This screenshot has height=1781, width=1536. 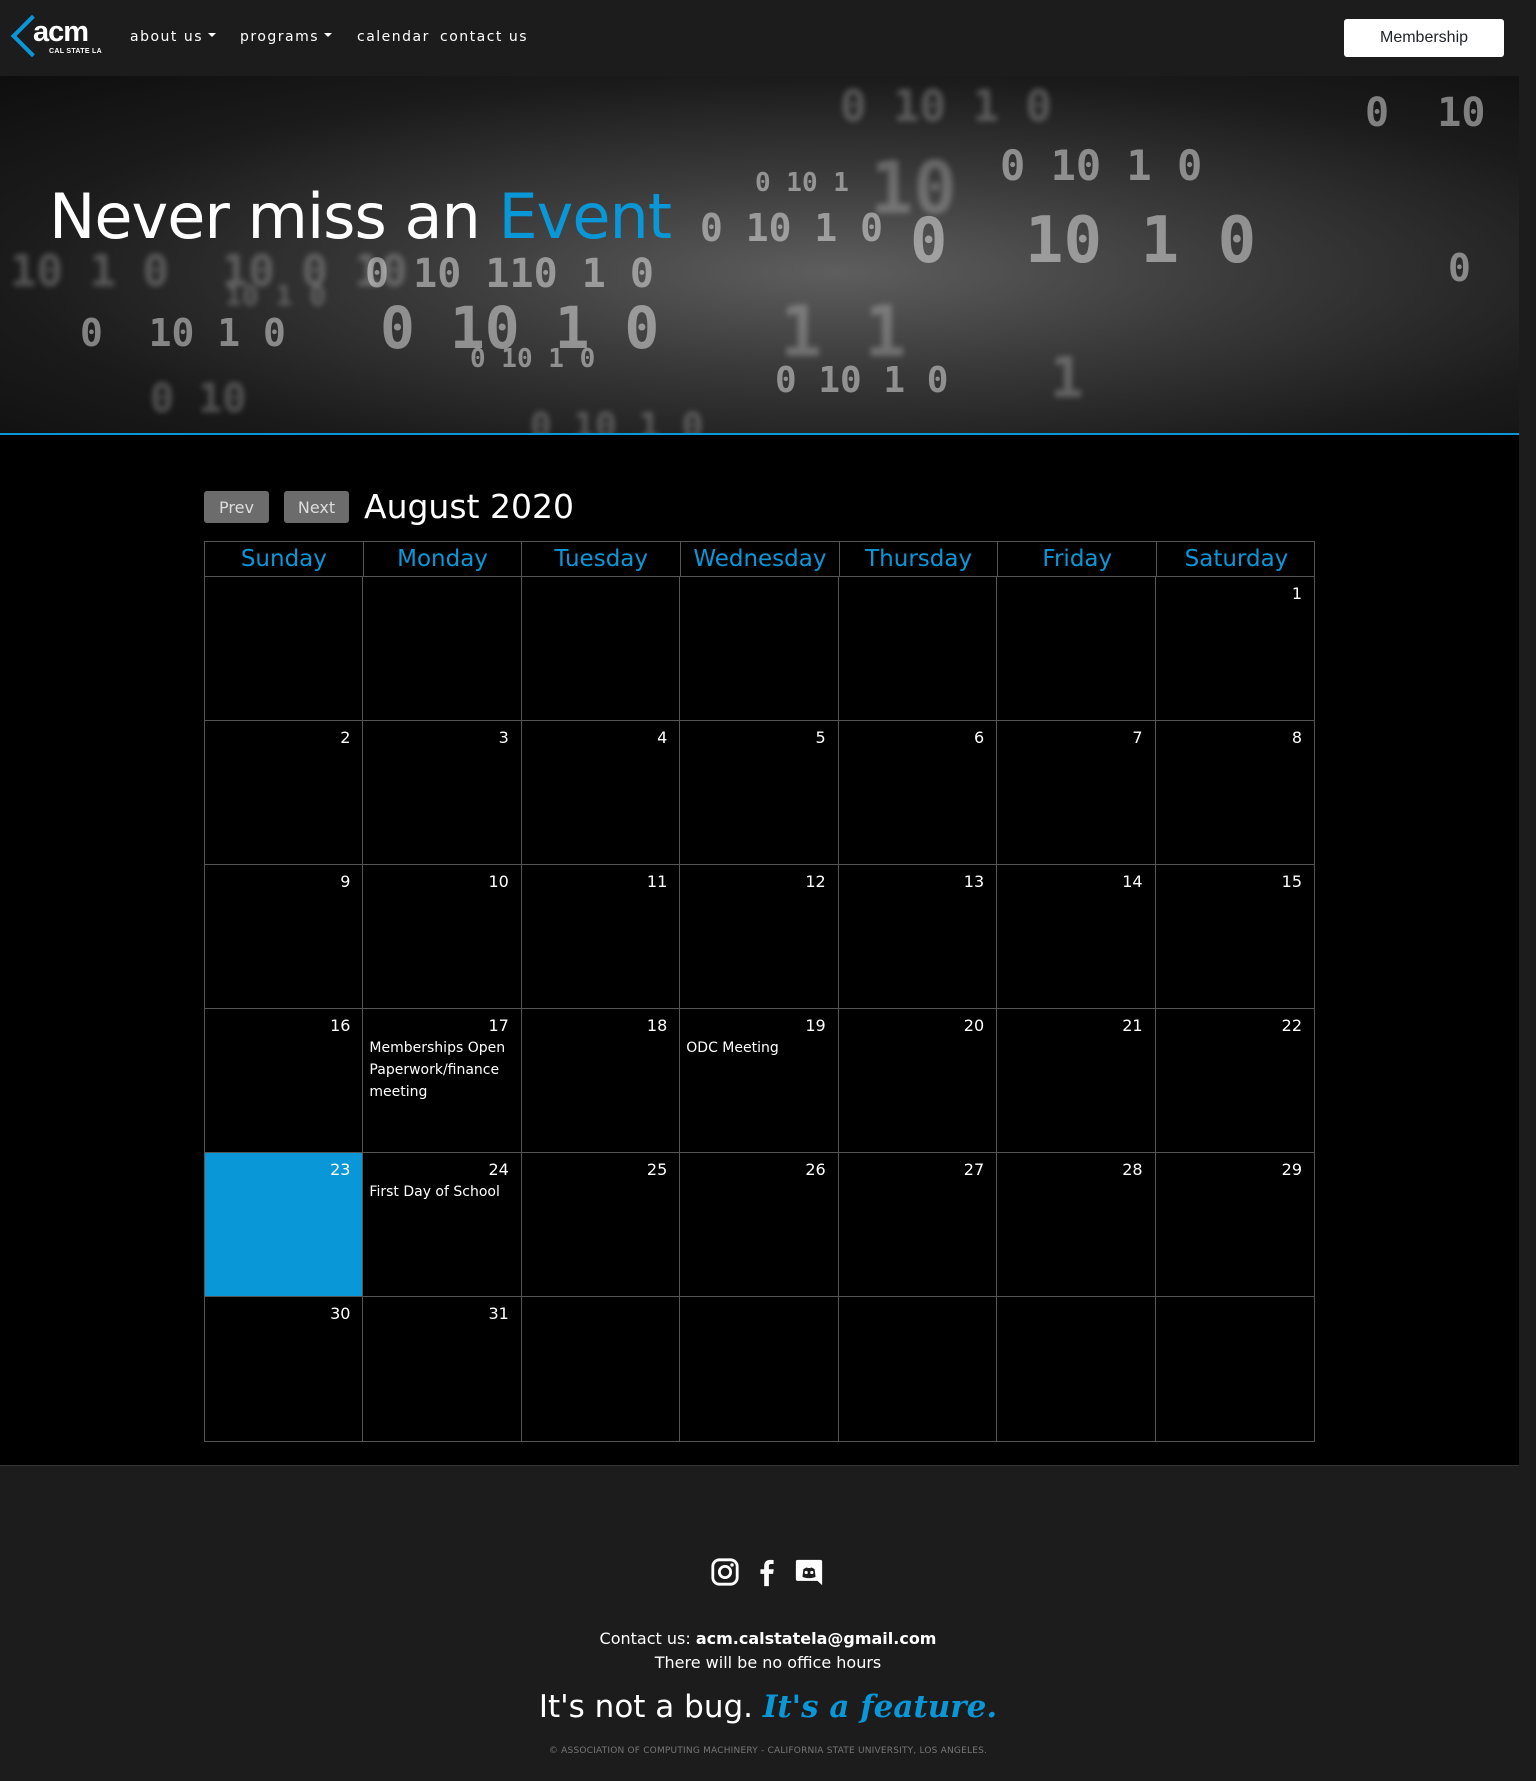 What do you see at coordinates (1132, 1025) in the screenshot?
I see `day-number: 21` at bounding box center [1132, 1025].